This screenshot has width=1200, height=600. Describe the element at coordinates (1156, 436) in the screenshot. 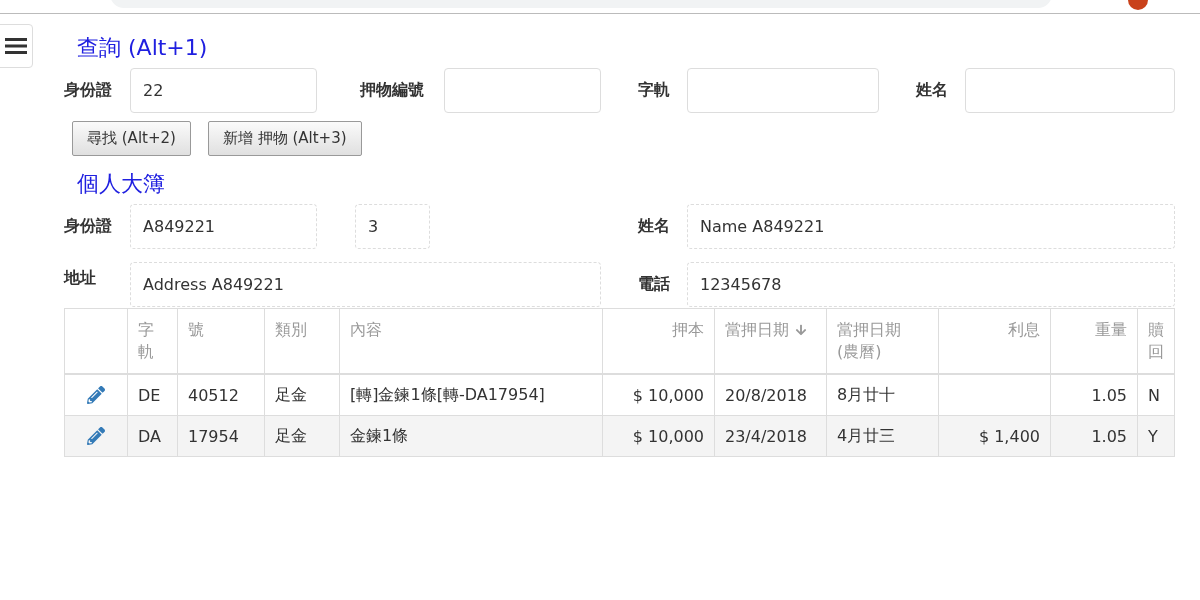

I see `table-cell: Y` at that location.